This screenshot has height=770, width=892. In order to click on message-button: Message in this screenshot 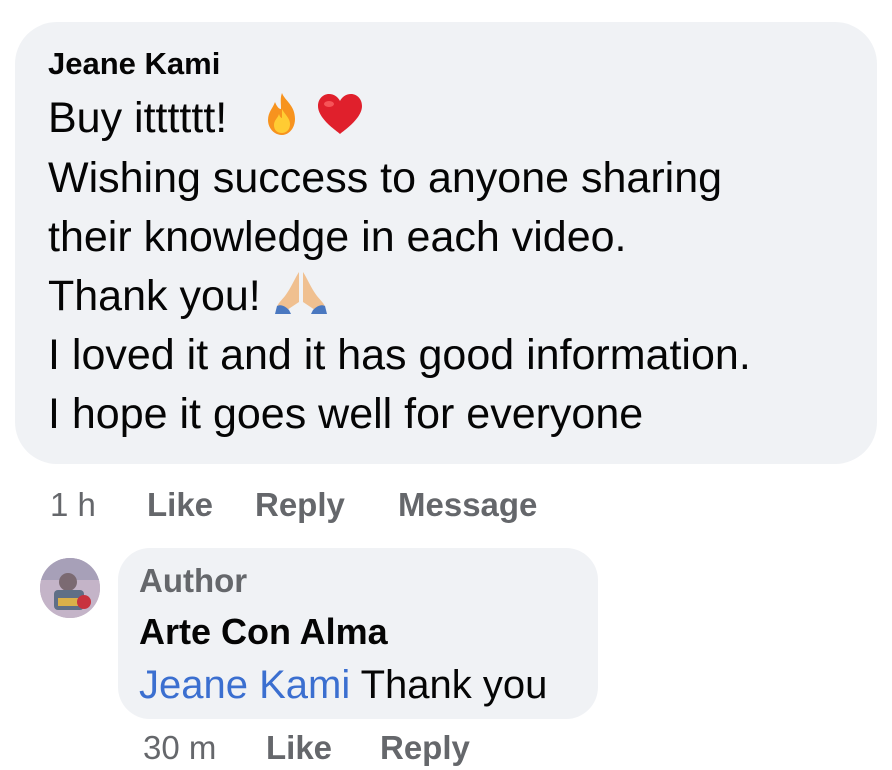, I will do `click(467, 505)`.